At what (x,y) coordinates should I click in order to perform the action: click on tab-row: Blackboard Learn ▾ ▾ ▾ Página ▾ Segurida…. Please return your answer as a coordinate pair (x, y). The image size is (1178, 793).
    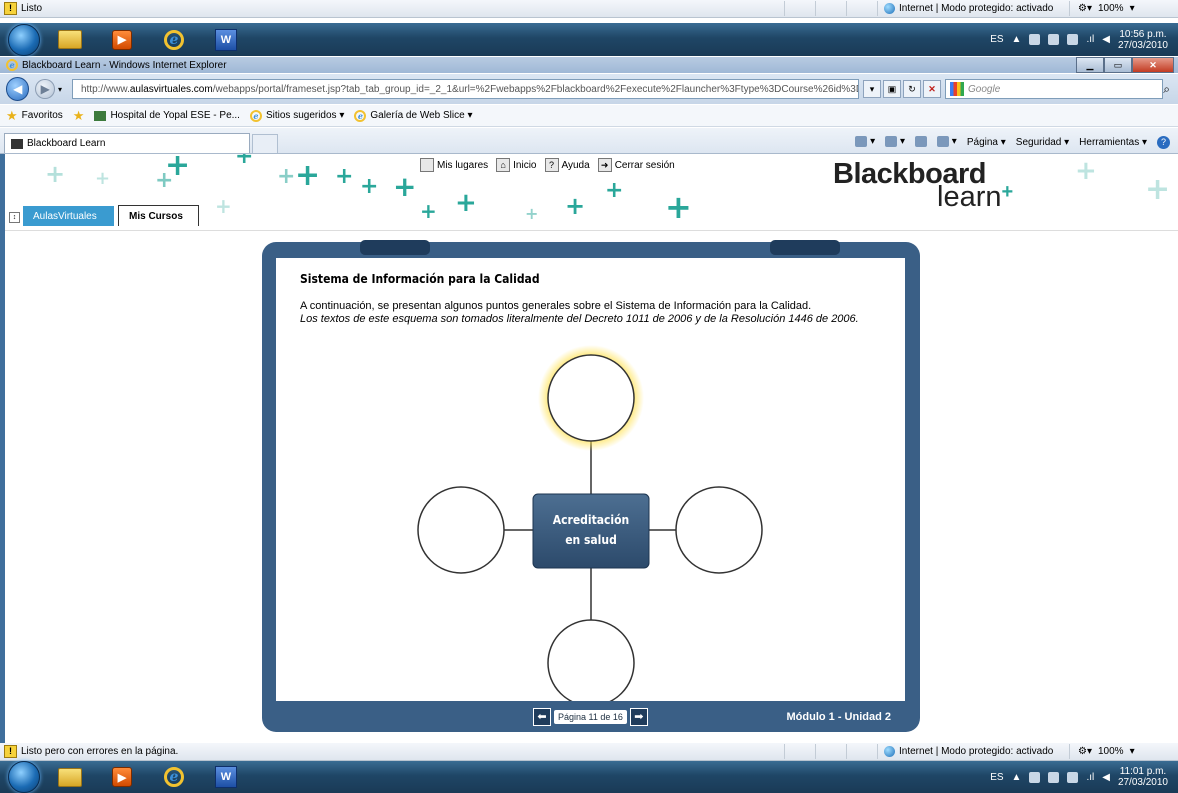
    Looking at the image, I should click on (589, 141).